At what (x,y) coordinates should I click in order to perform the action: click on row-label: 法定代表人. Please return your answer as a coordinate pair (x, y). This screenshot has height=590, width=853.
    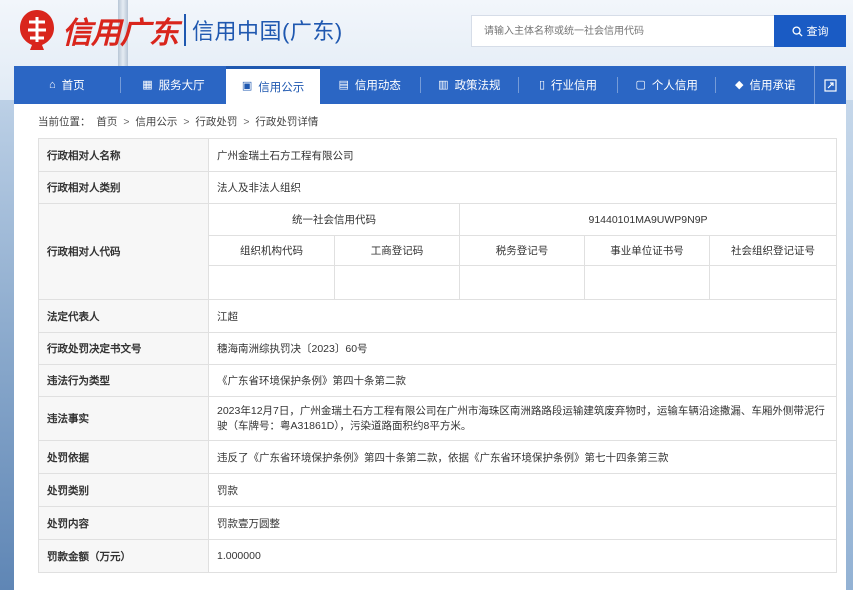
    Looking at the image, I should click on (123, 316).